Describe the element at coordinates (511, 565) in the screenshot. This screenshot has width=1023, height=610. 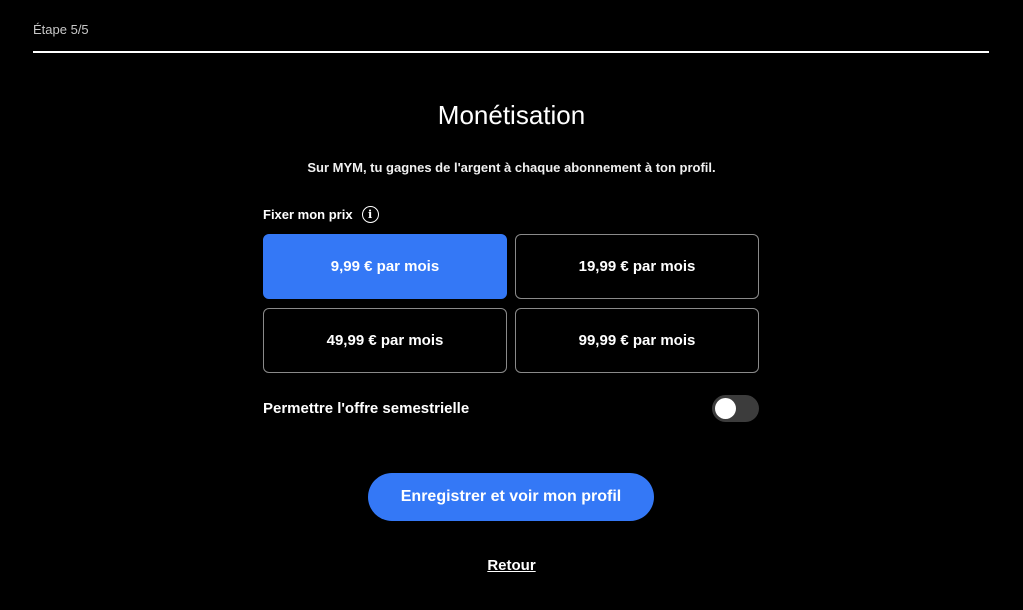
I see `back-link: Retour` at that location.